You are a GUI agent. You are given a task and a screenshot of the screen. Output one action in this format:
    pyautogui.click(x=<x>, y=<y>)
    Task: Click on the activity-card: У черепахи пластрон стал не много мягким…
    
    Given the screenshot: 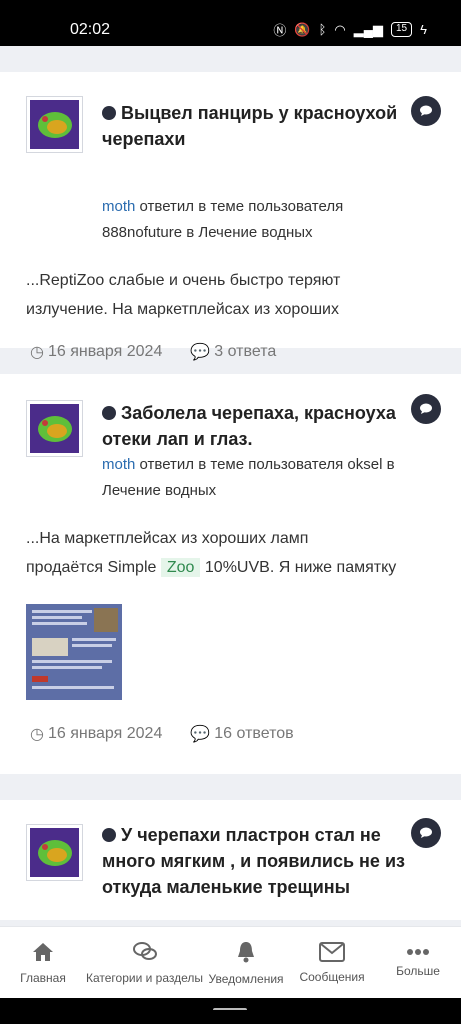 What is the action you would take?
    pyautogui.click(x=230, y=860)
    